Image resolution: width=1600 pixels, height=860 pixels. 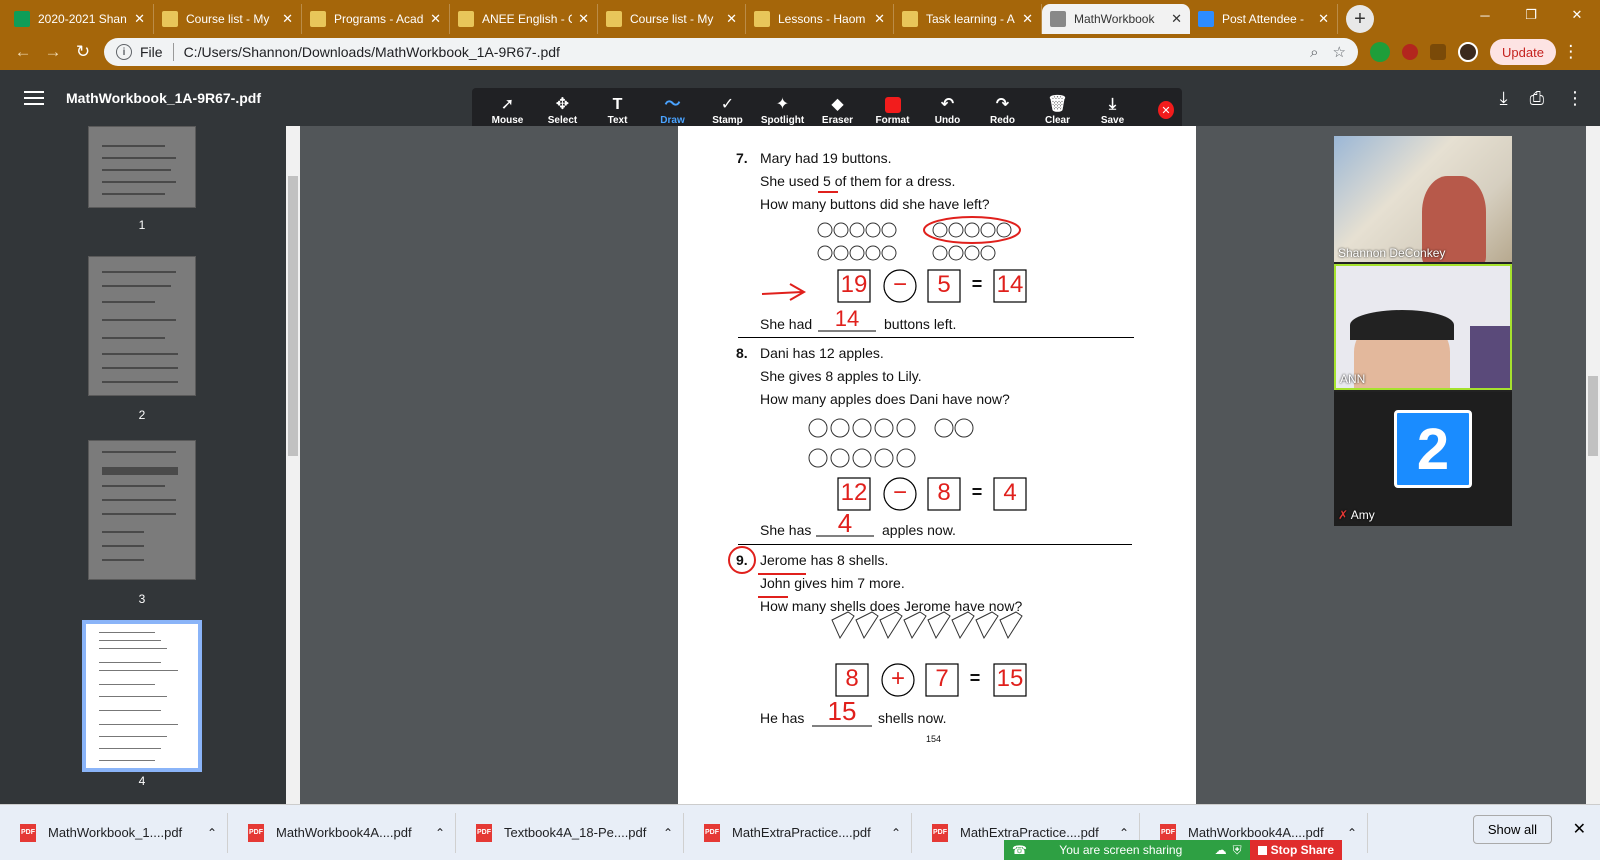 I want to click on participant-tile-ann: ANN, so click(x=1423, y=327).